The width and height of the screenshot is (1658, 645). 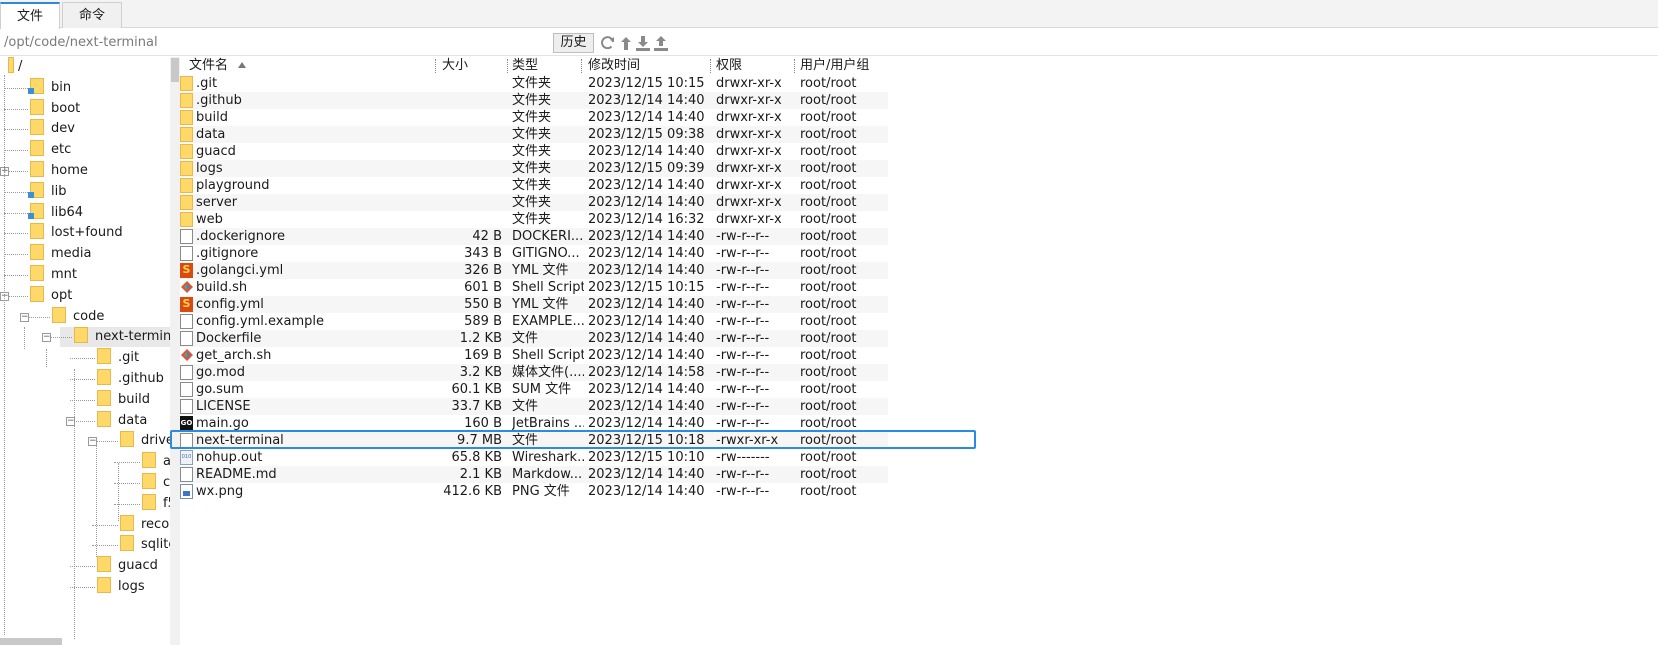 What do you see at coordinates (661, 43) in the screenshot?
I see `upload-icon` at bounding box center [661, 43].